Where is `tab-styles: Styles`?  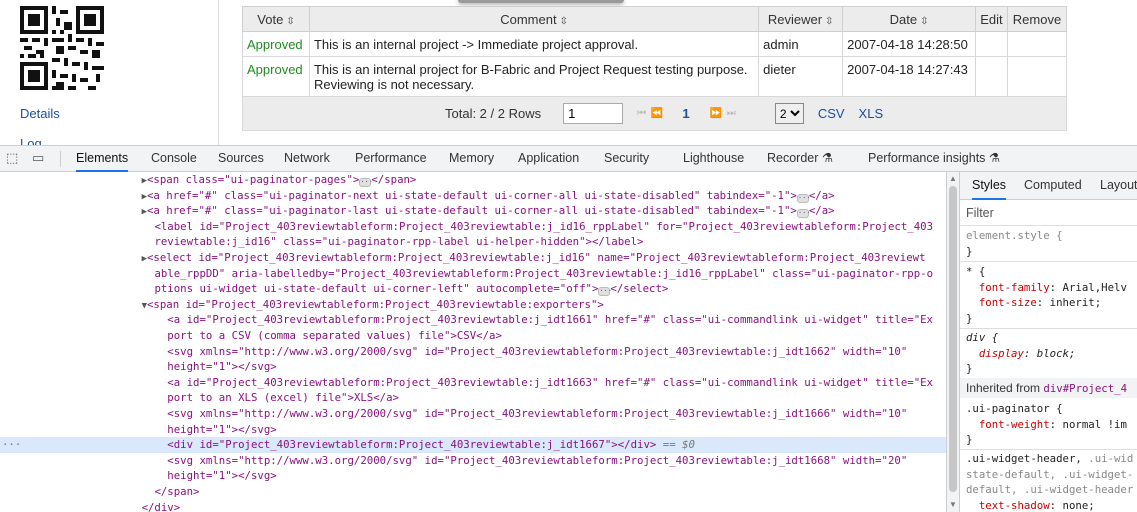 tab-styles: Styles is located at coordinates (989, 186).